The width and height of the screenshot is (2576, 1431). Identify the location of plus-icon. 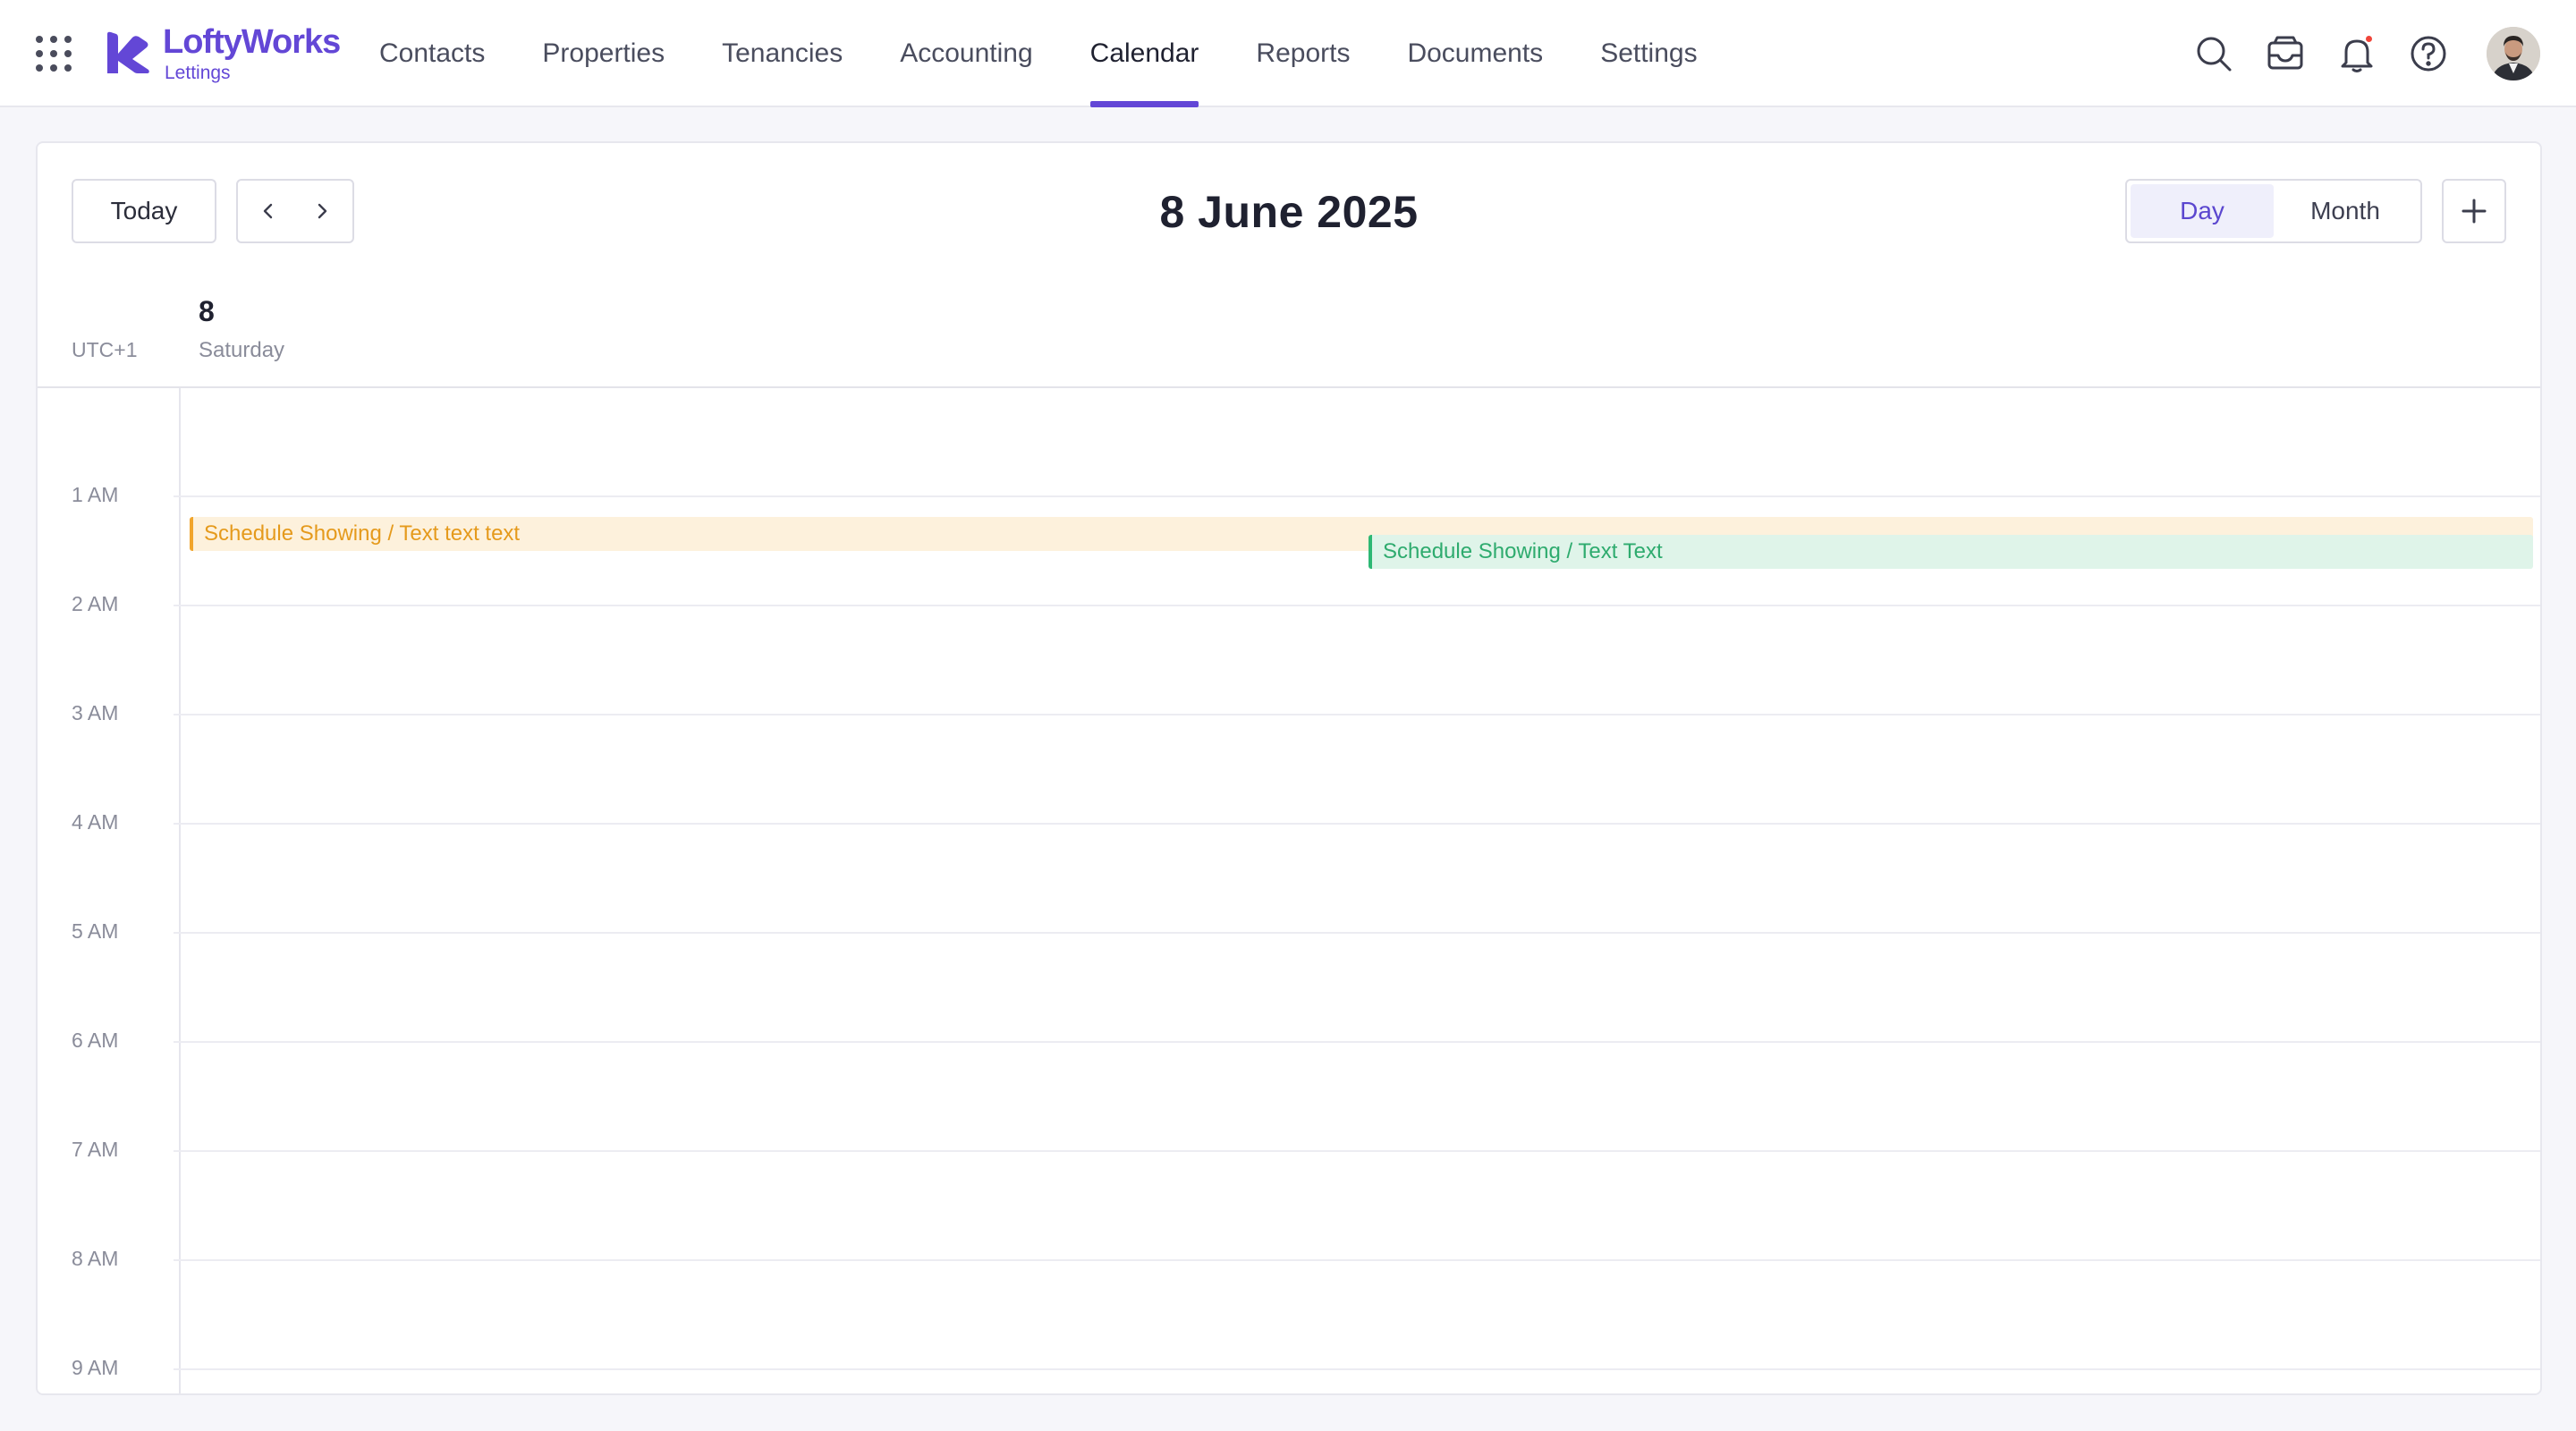
(2474, 212).